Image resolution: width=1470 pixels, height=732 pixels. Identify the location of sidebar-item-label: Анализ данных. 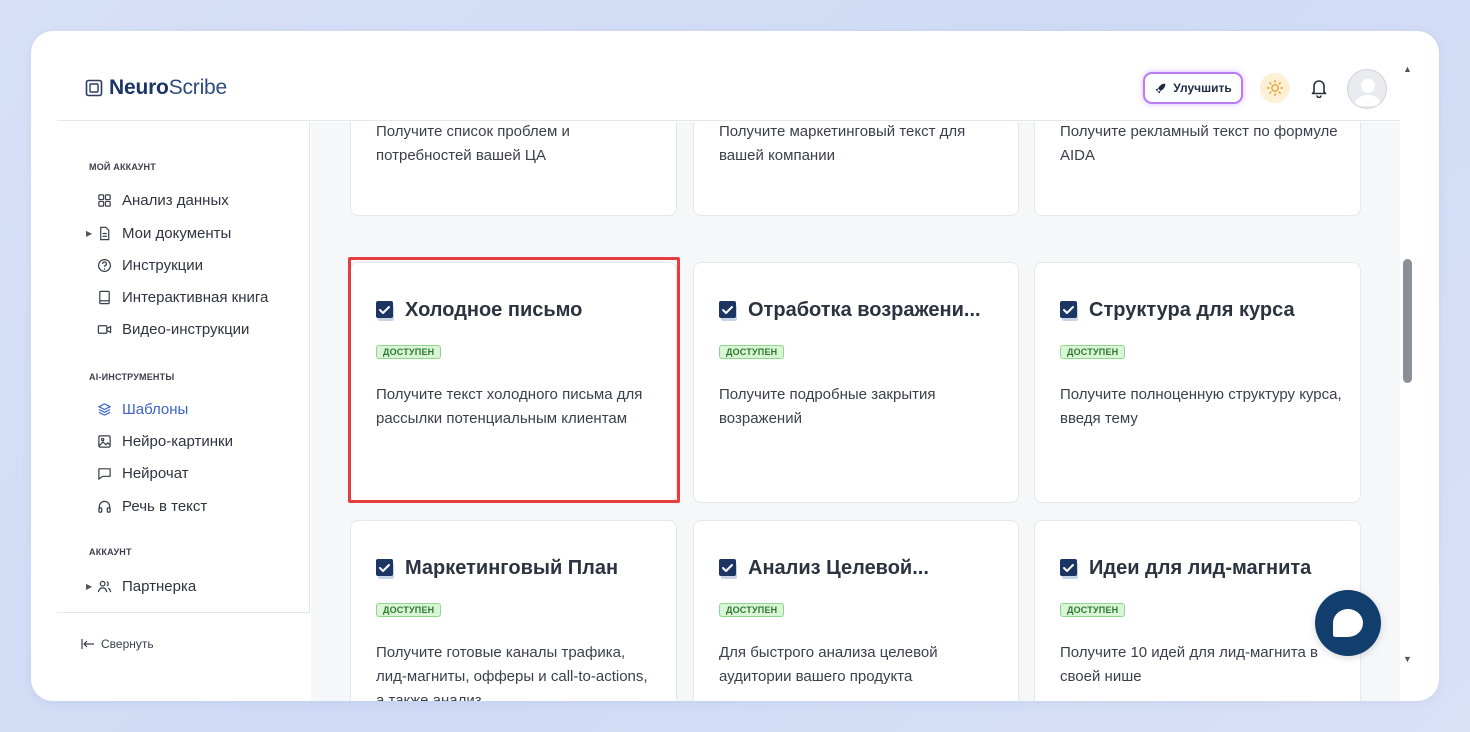
(175, 200).